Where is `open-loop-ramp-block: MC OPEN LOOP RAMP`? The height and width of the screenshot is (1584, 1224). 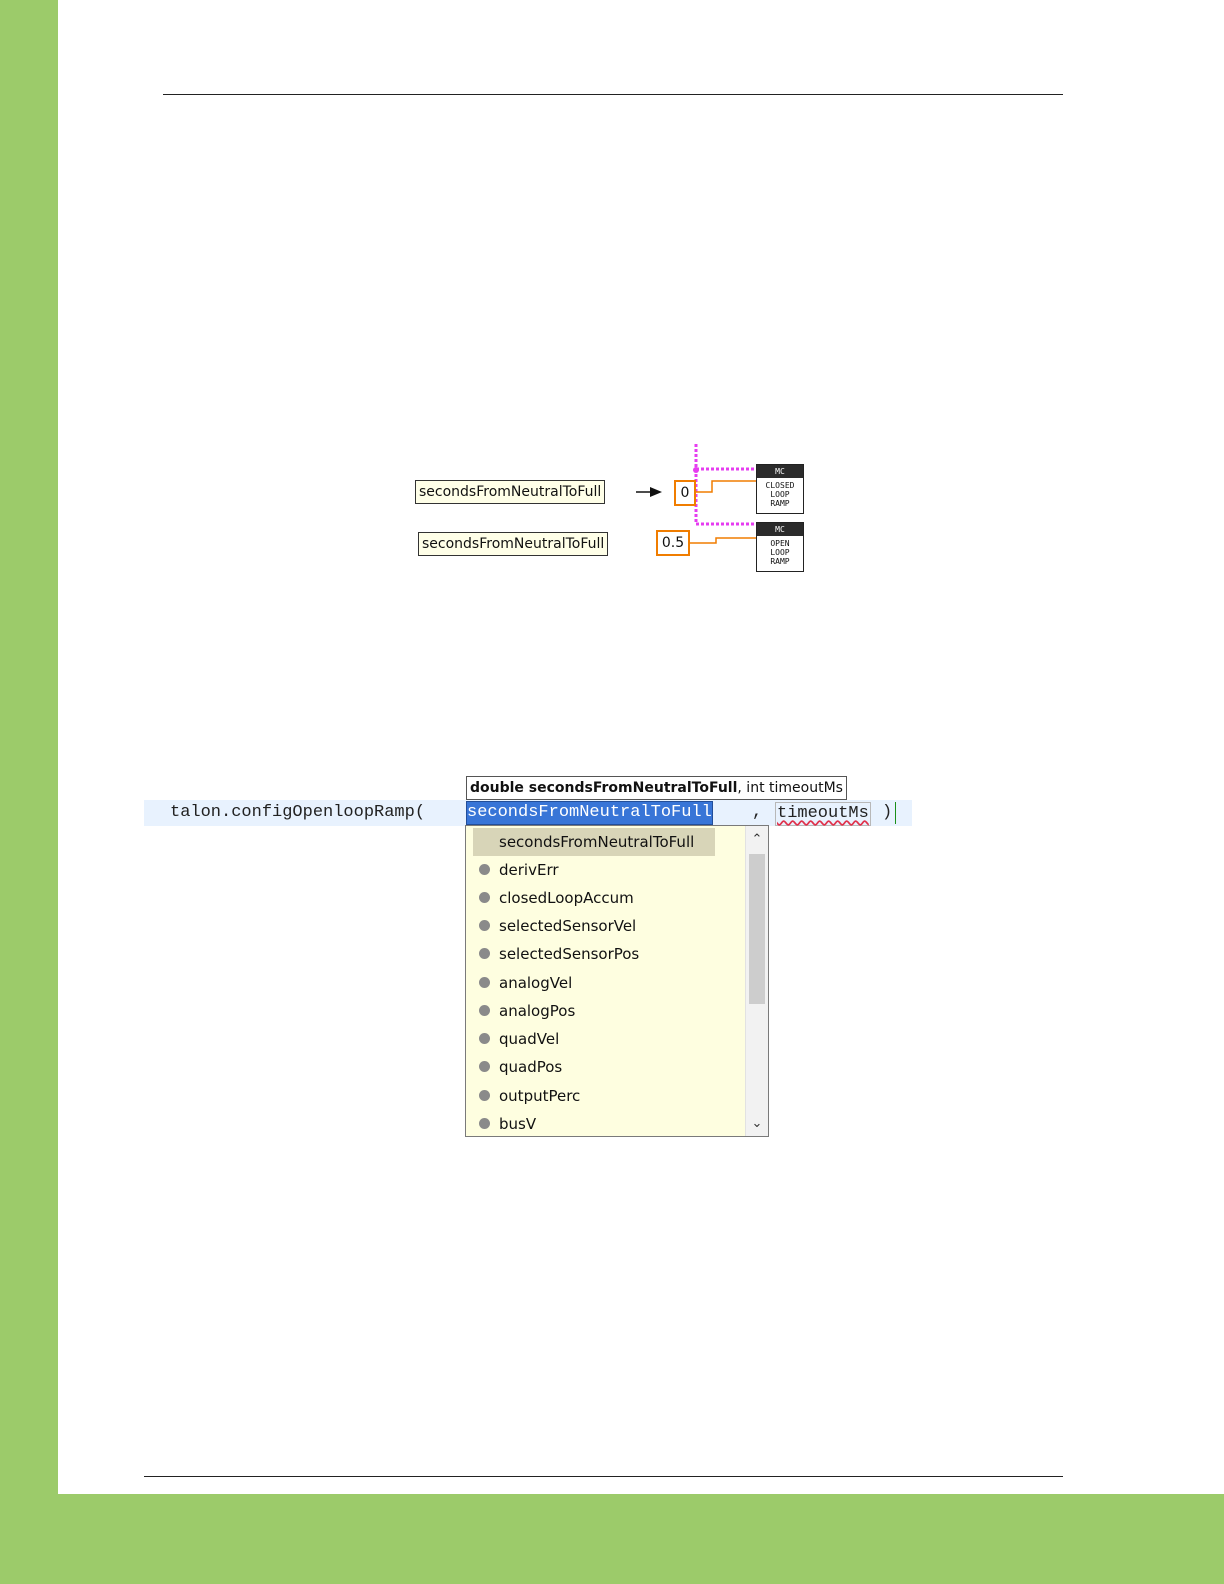 open-loop-ramp-block: MC OPEN LOOP RAMP is located at coordinates (780, 547).